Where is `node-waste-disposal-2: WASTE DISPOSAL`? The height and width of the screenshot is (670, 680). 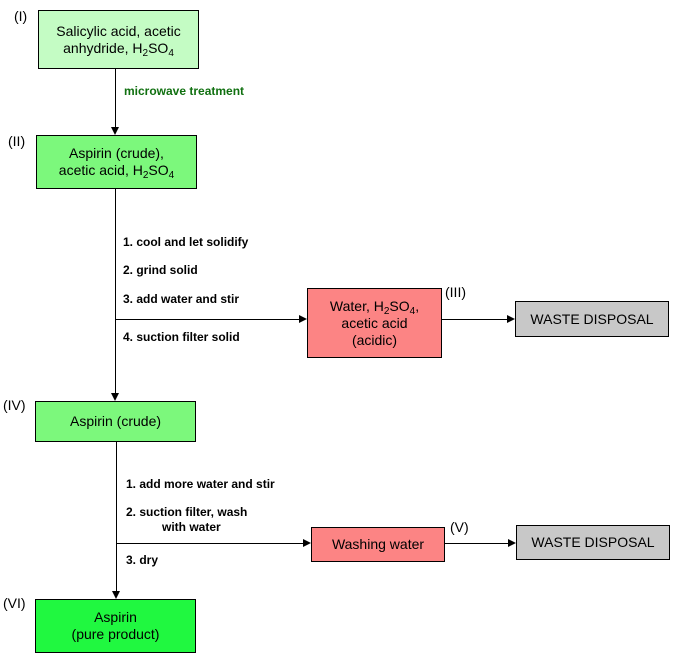
node-waste-disposal-2: WASTE DISPOSAL is located at coordinates (593, 542).